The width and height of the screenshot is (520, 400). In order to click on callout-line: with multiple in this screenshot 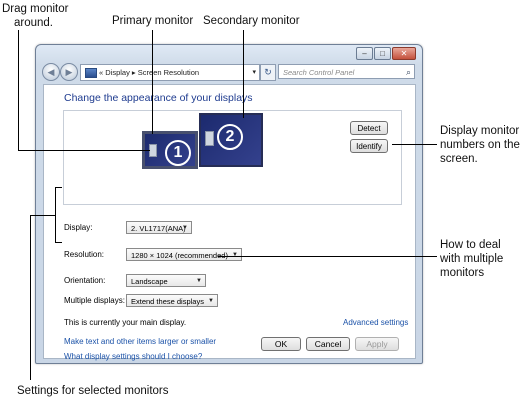, I will do `click(472, 259)`.